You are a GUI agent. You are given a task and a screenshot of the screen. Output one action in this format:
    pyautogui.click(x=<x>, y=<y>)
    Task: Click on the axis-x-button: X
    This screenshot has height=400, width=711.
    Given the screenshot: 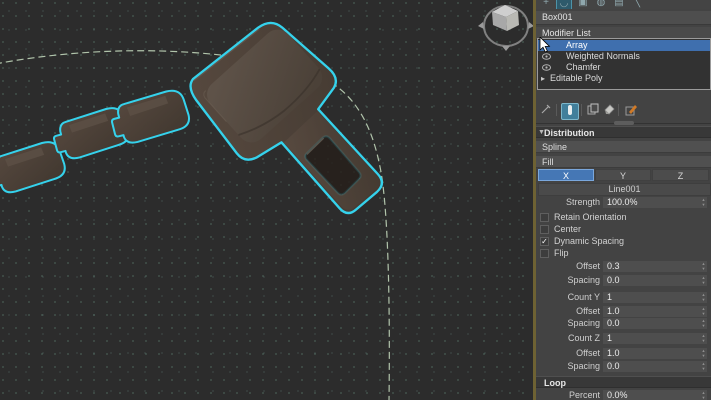 What is the action you would take?
    pyautogui.click(x=566, y=175)
    